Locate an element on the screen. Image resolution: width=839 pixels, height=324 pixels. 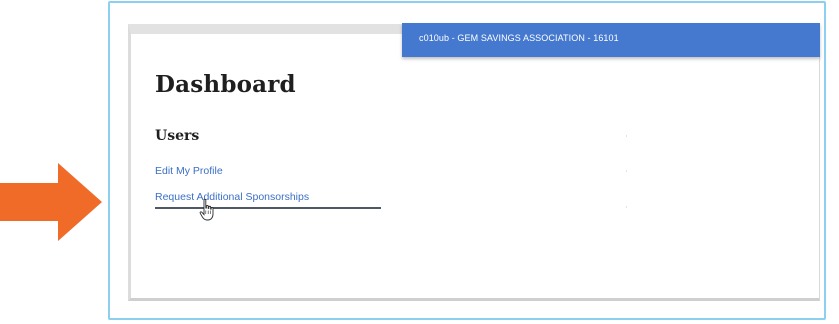
edit-my-profile-link: Edit My Profile is located at coordinates (189, 171).